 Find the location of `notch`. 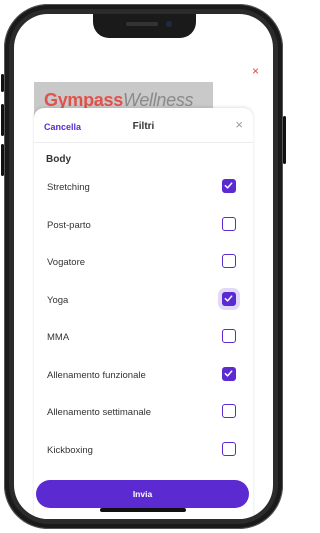

notch is located at coordinates (144, 26).